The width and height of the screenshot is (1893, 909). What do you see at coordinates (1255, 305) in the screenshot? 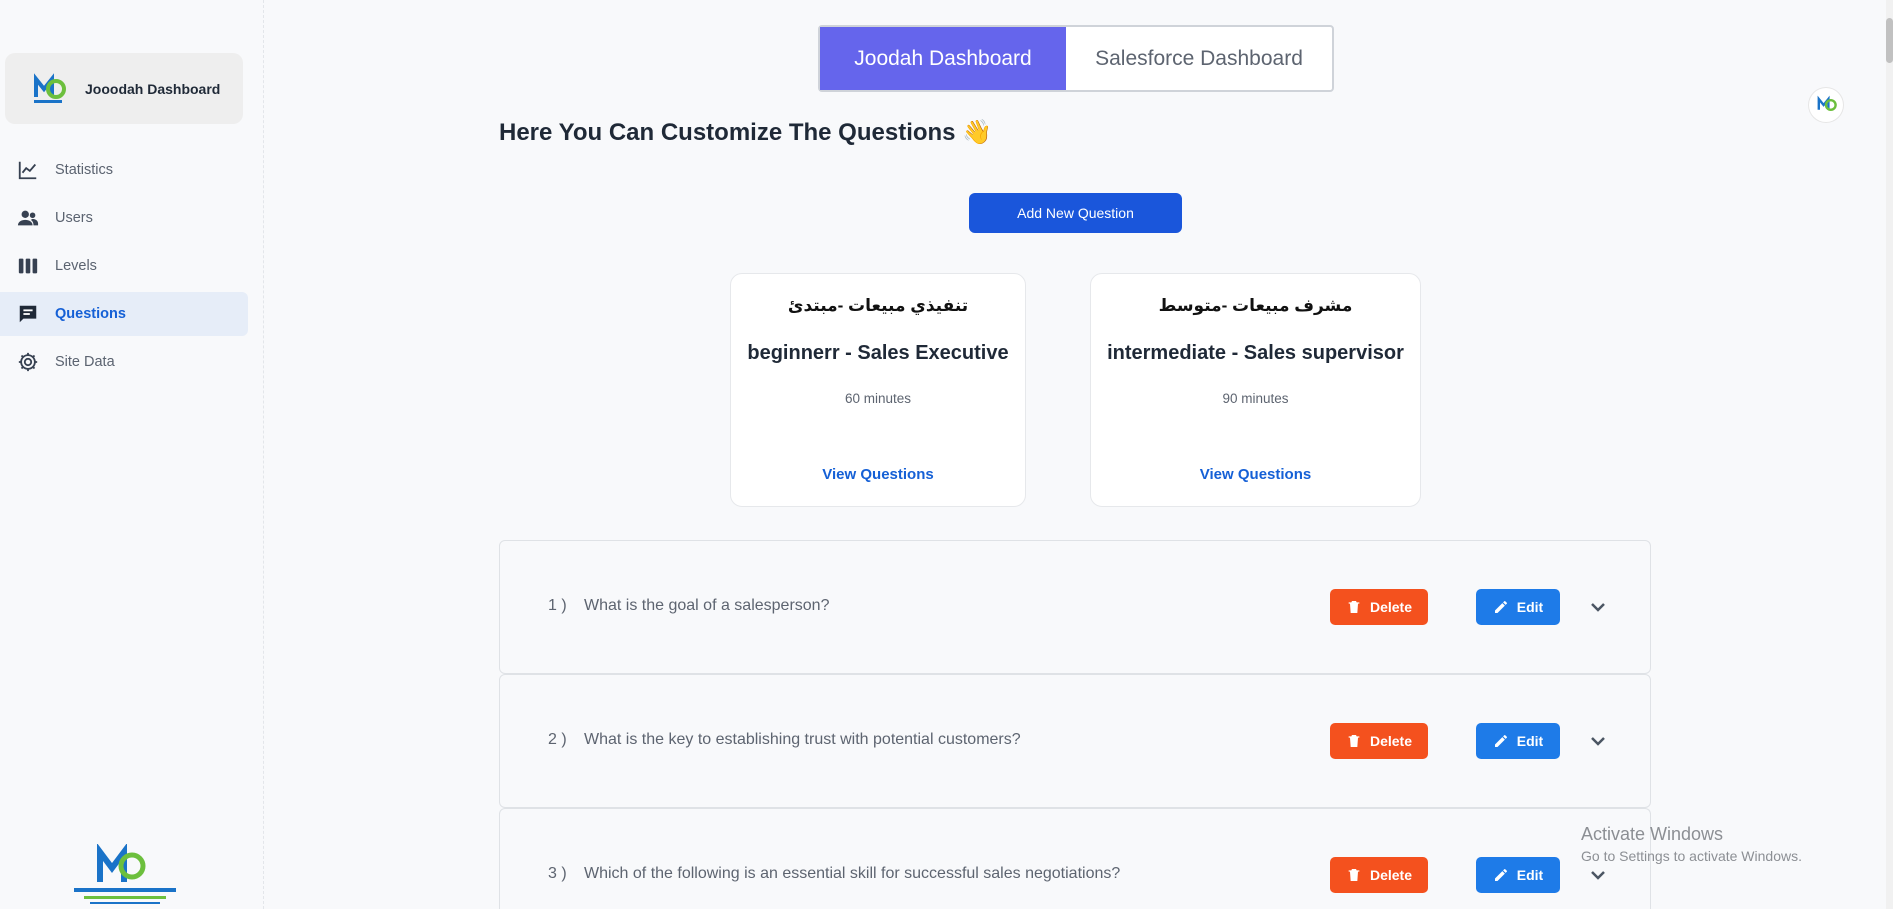
I see `level-title-arabic: مشرف مبيعات -متوسط` at bounding box center [1255, 305].